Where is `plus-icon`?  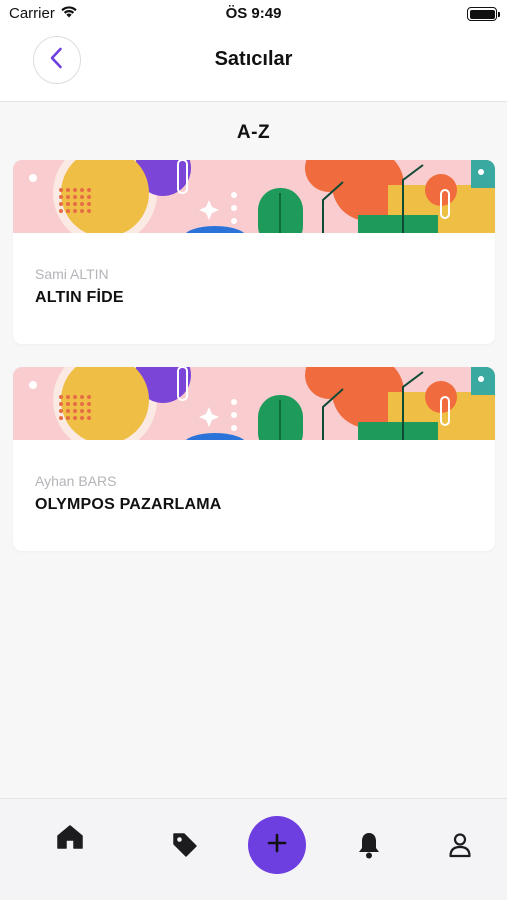
plus-icon is located at coordinates (277, 845).